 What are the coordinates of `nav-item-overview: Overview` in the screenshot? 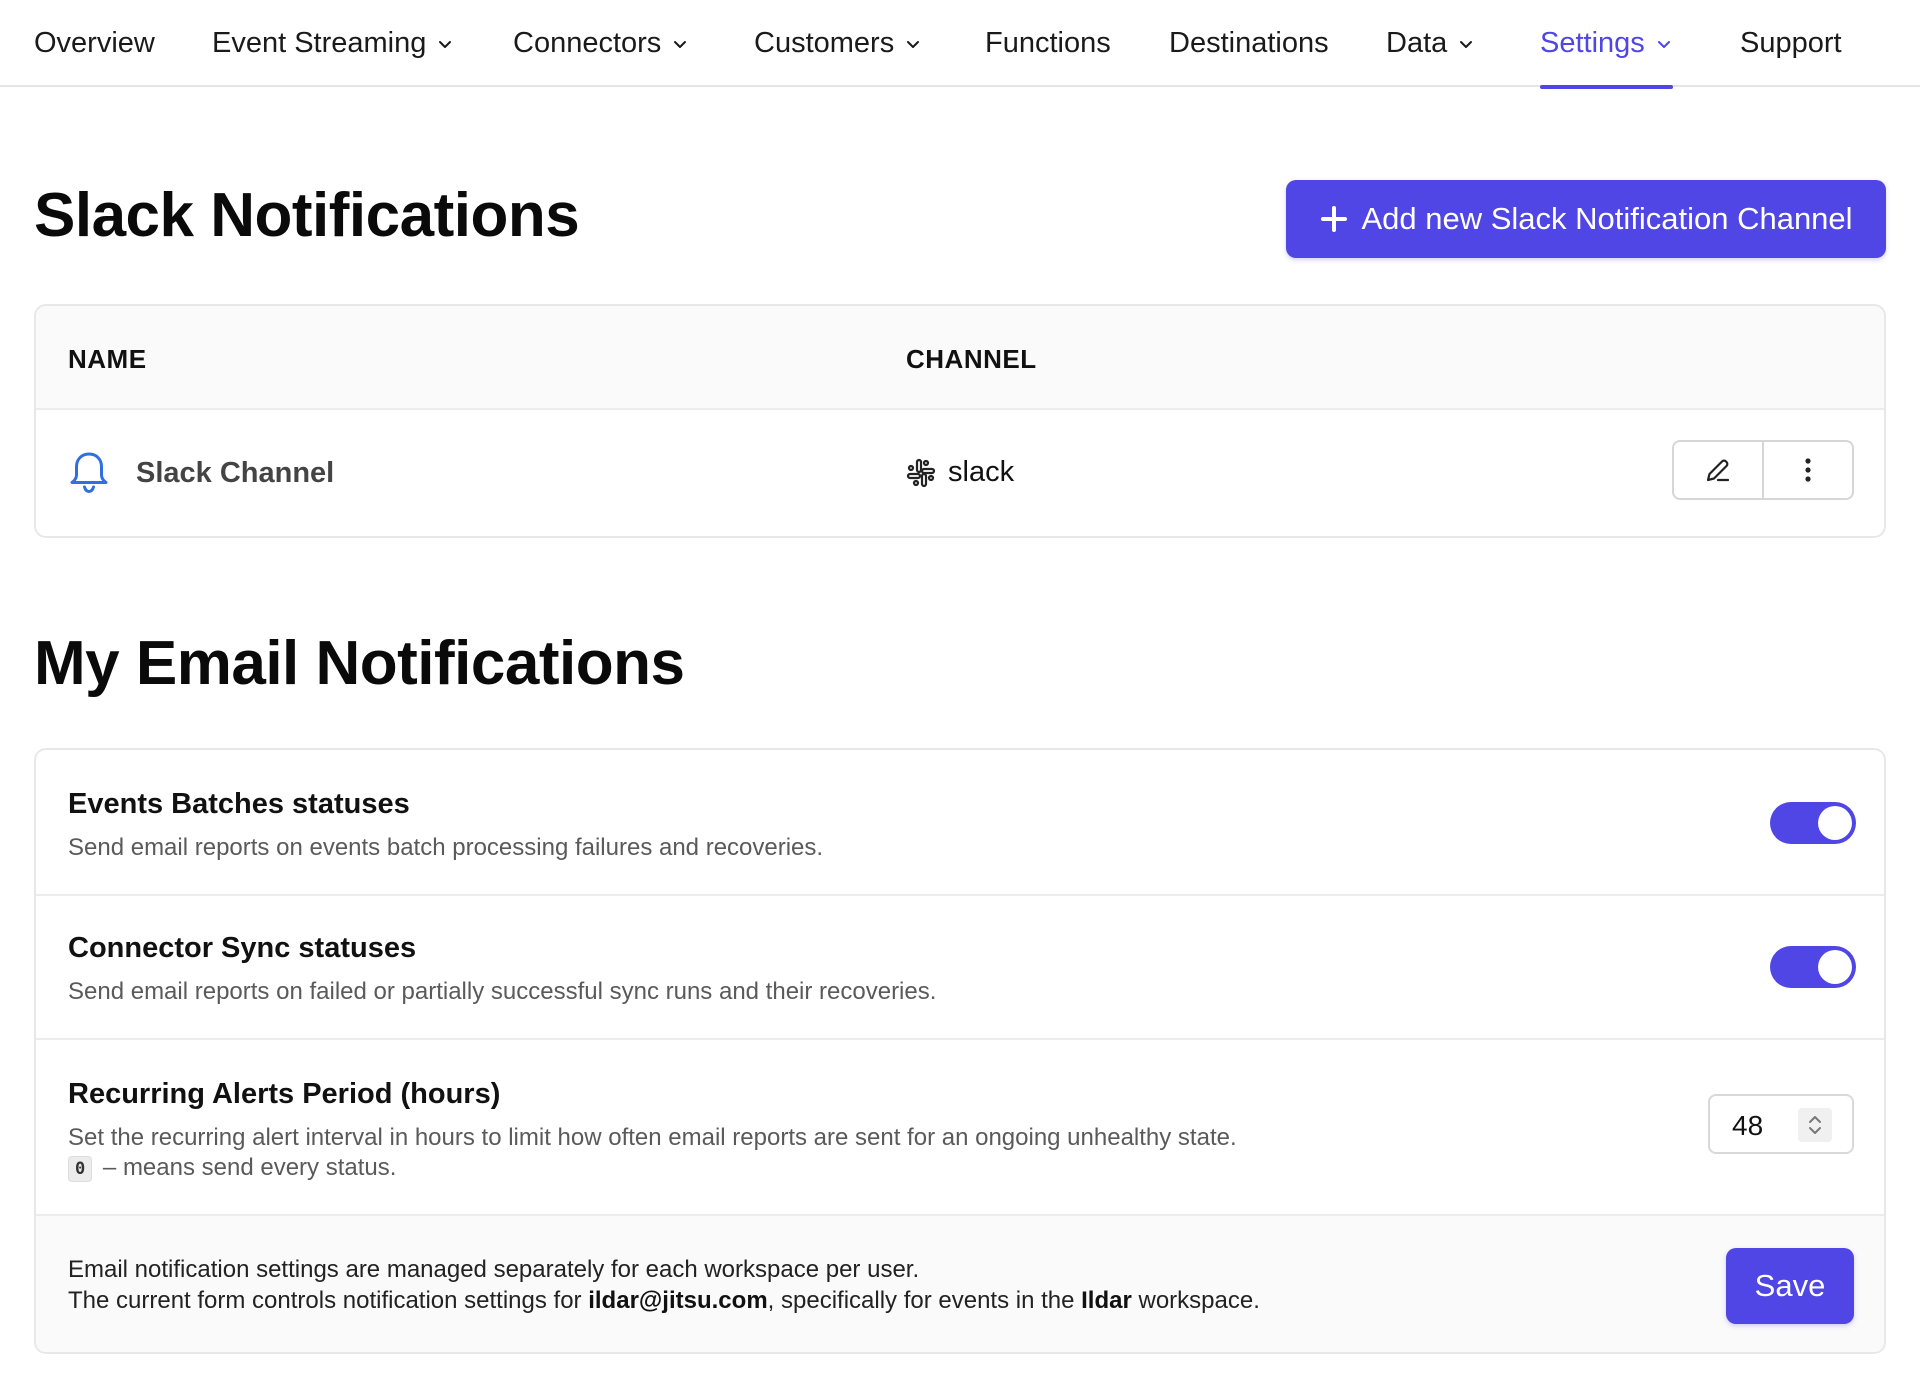 It's located at (94, 43).